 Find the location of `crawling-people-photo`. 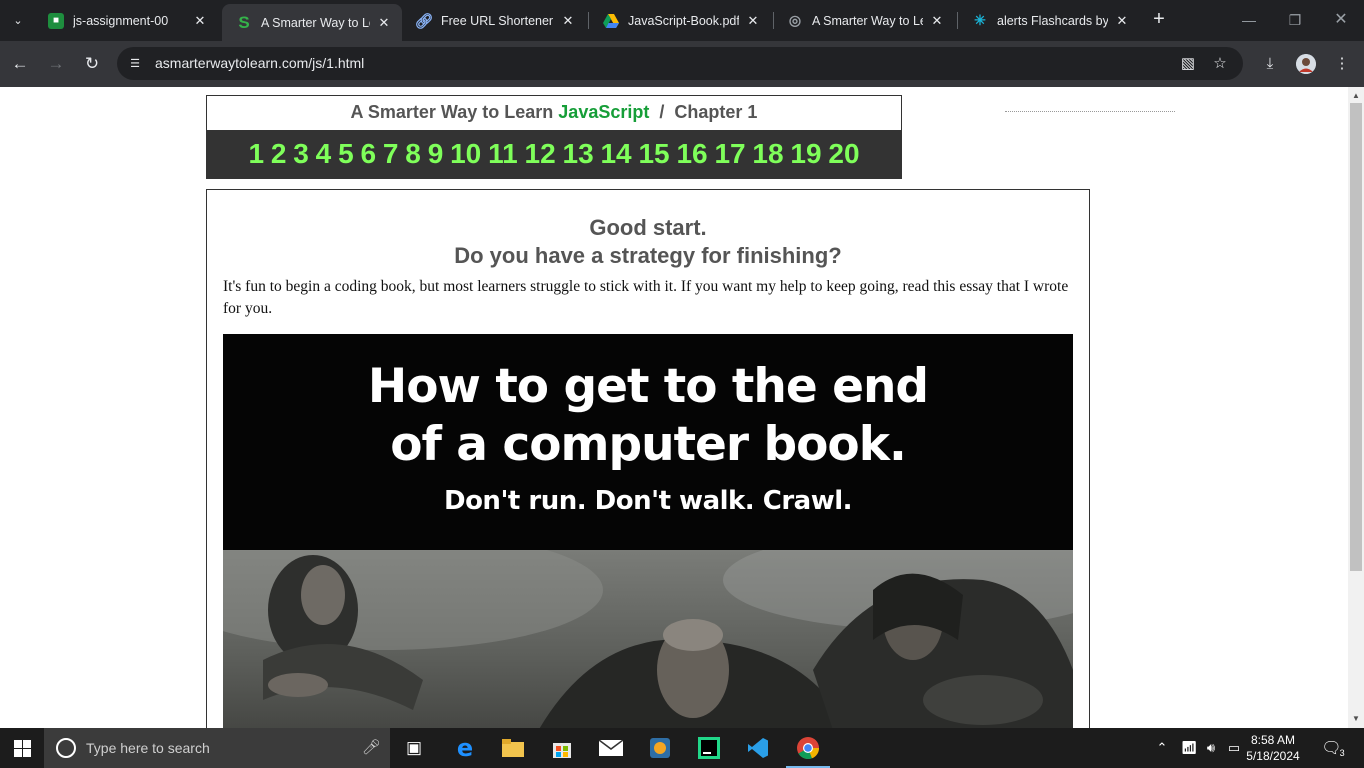

crawling-people-photo is located at coordinates (648, 639).